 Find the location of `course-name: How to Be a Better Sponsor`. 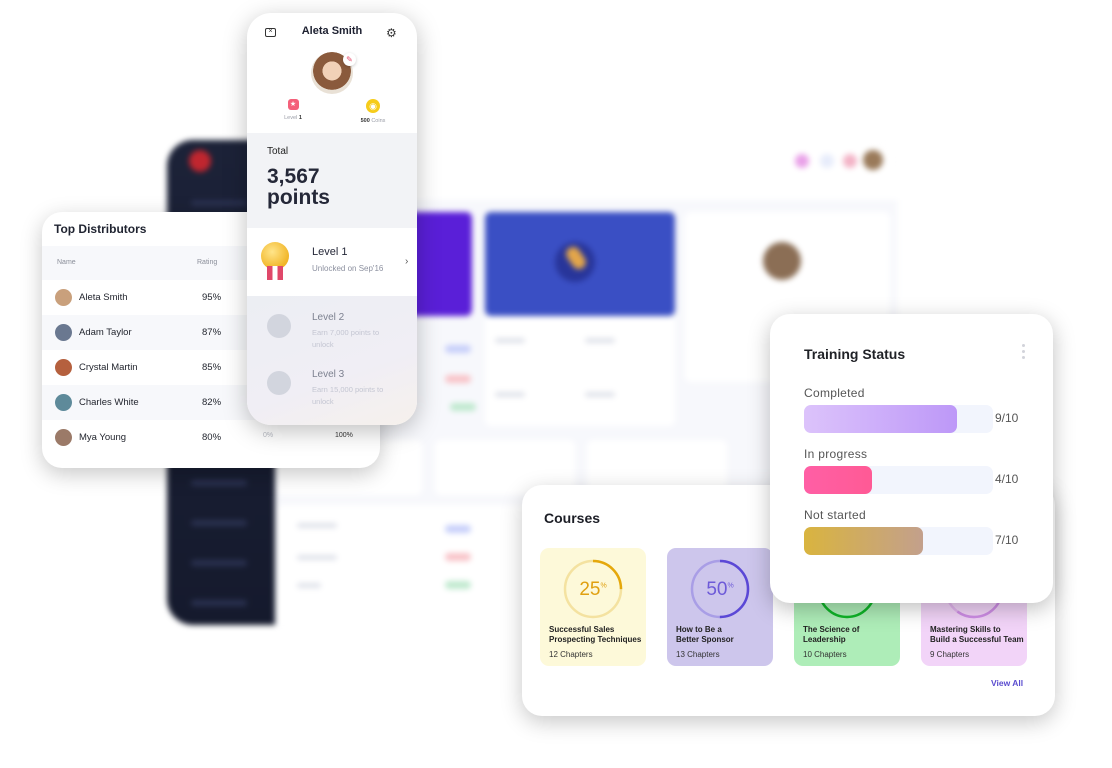

course-name: How to Be a Better Sponsor is located at coordinates (705, 634).